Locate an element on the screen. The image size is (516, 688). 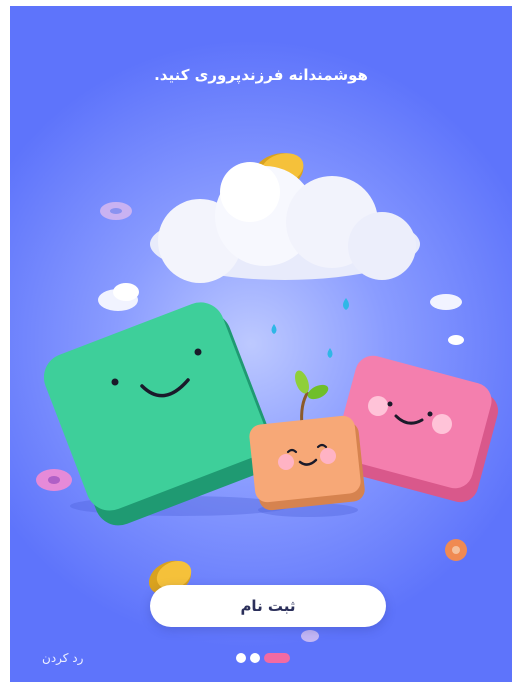
sprout-icon is located at coordinates (312, 398).